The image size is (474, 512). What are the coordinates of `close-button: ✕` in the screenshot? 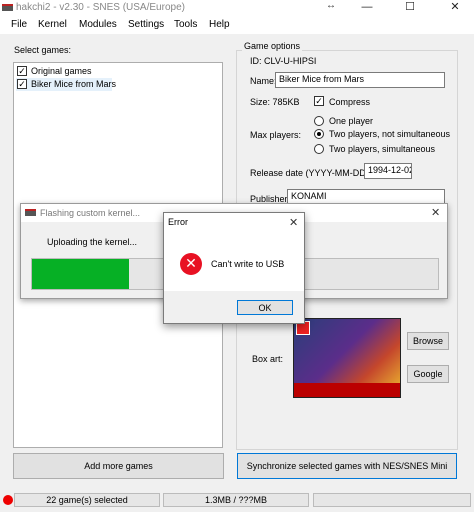 It's located at (455, 8).